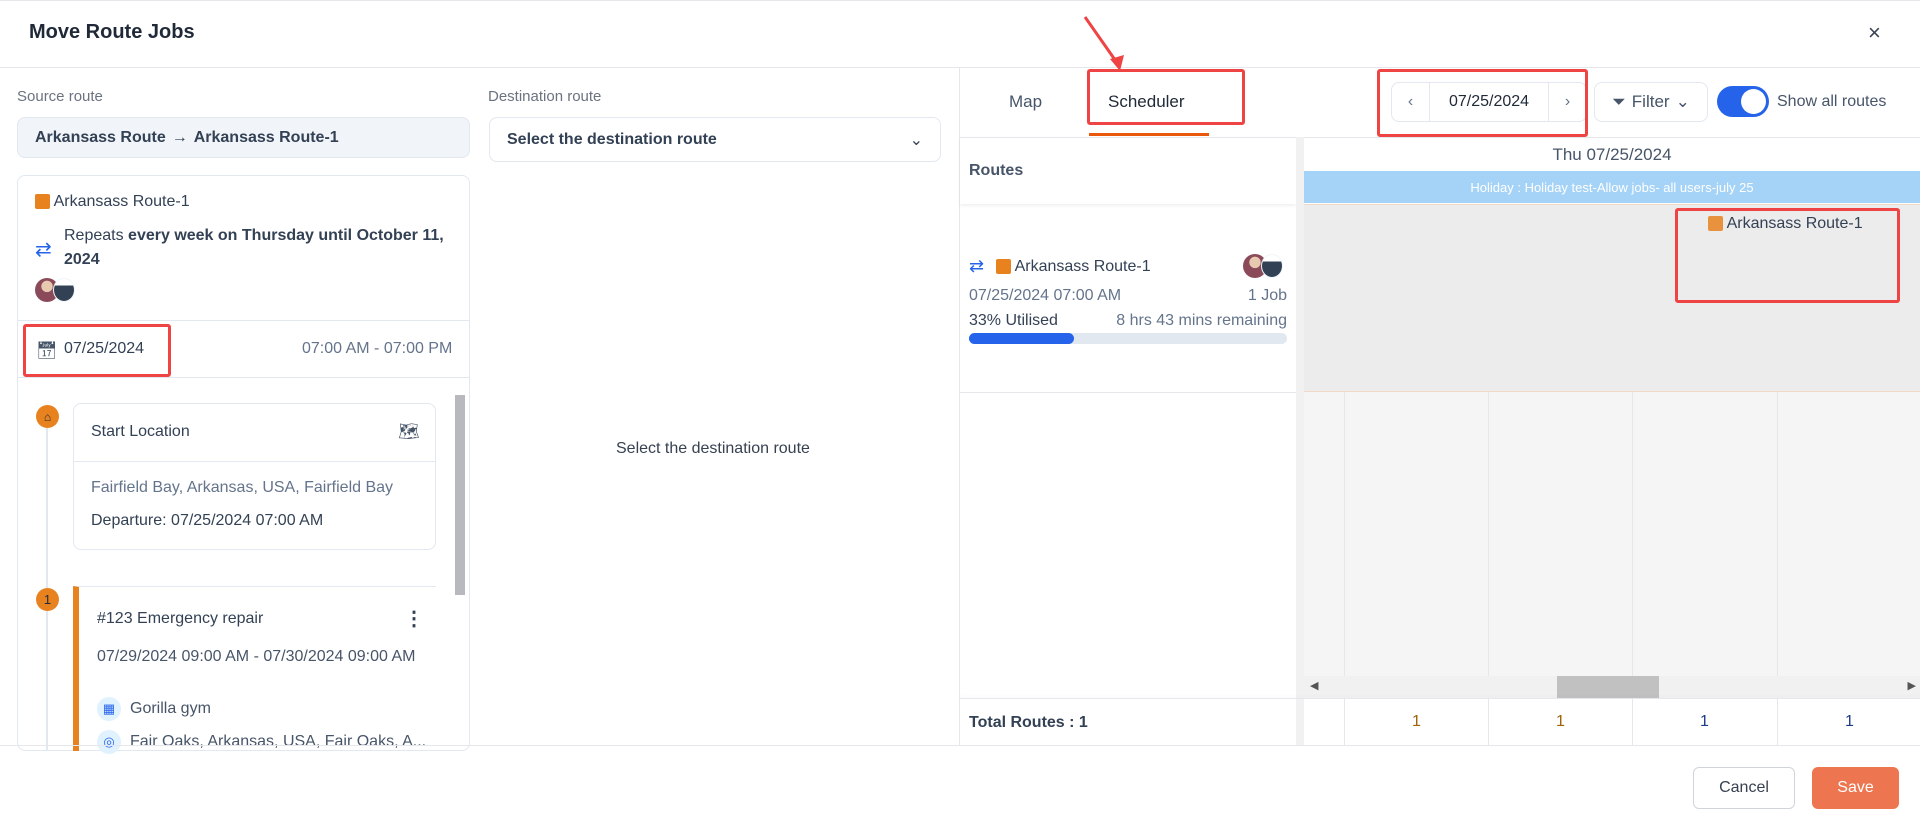  I want to click on departure-time: Departure: 07/25/2024 07:00 AM, so click(207, 520).